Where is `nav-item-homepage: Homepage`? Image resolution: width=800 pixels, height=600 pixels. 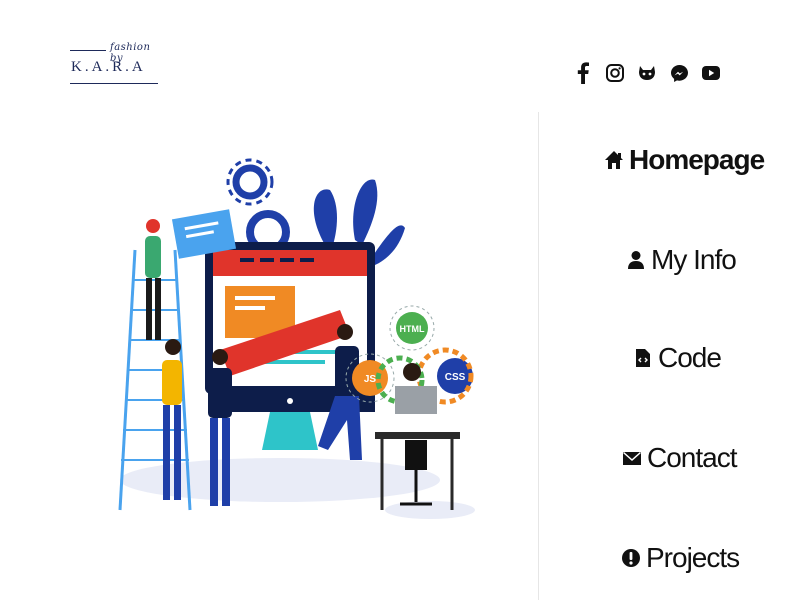 nav-item-homepage: Homepage is located at coordinates (670, 160).